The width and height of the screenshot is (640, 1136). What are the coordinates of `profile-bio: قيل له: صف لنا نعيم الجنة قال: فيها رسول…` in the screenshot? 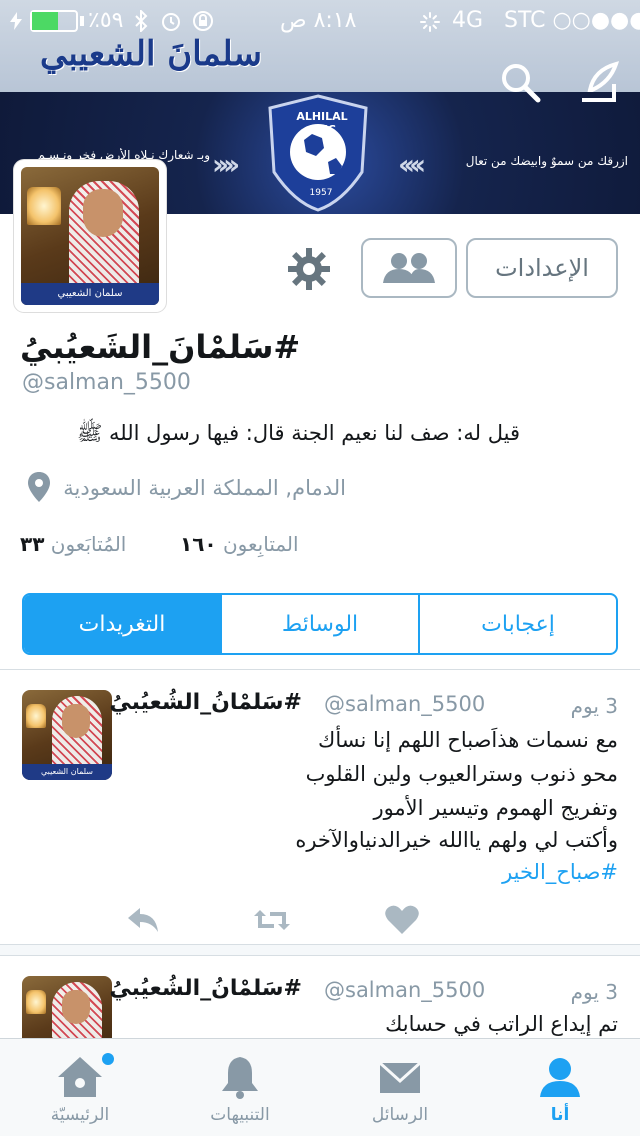 It's located at (298, 433).